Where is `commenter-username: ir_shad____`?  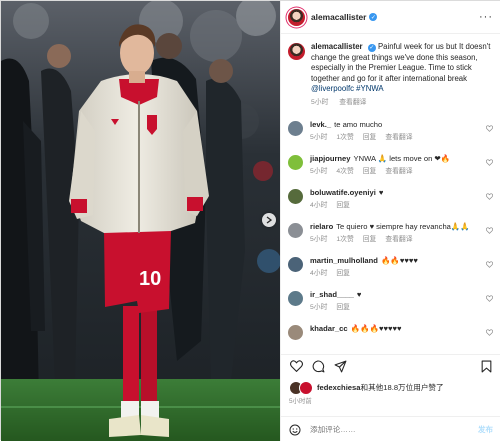 commenter-username: ir_shad____ is located at coordinates (332, 294).